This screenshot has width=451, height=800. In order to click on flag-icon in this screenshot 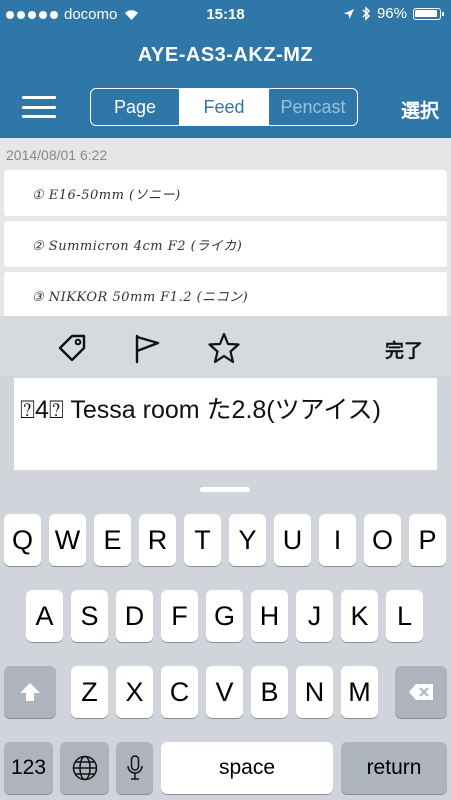, I will do `click(147, 348)`.